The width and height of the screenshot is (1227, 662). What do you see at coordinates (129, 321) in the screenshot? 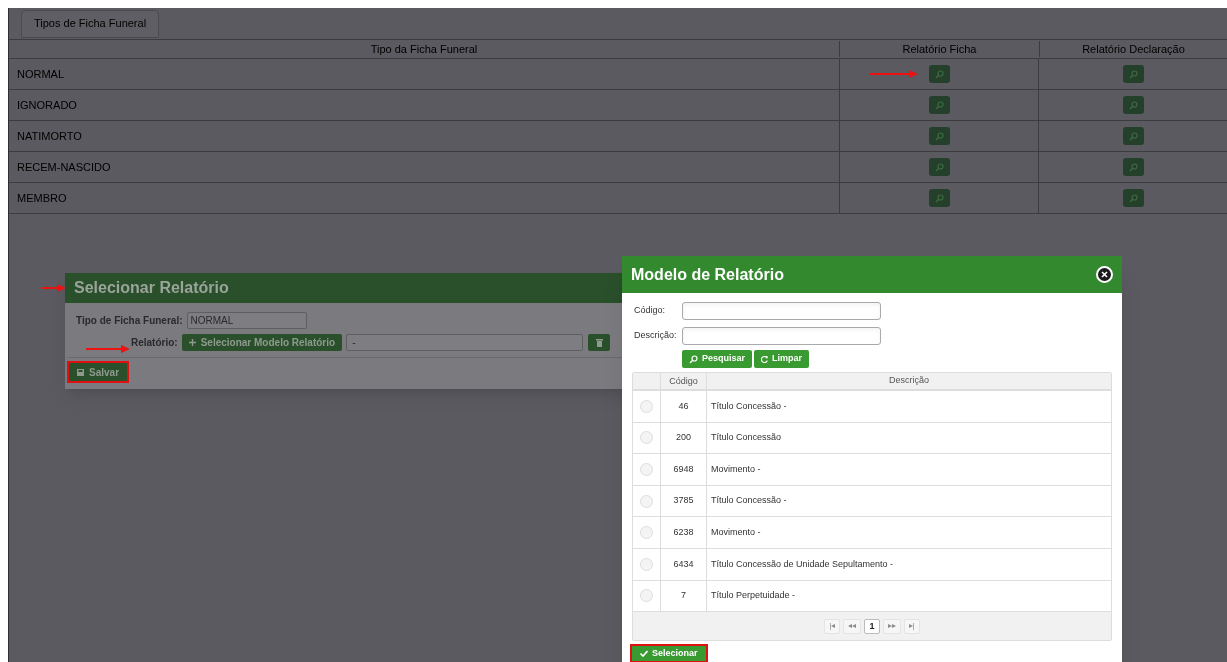
I see `field-label: Tipo de Ficha Funeral:` at bounding box center [129, 321].